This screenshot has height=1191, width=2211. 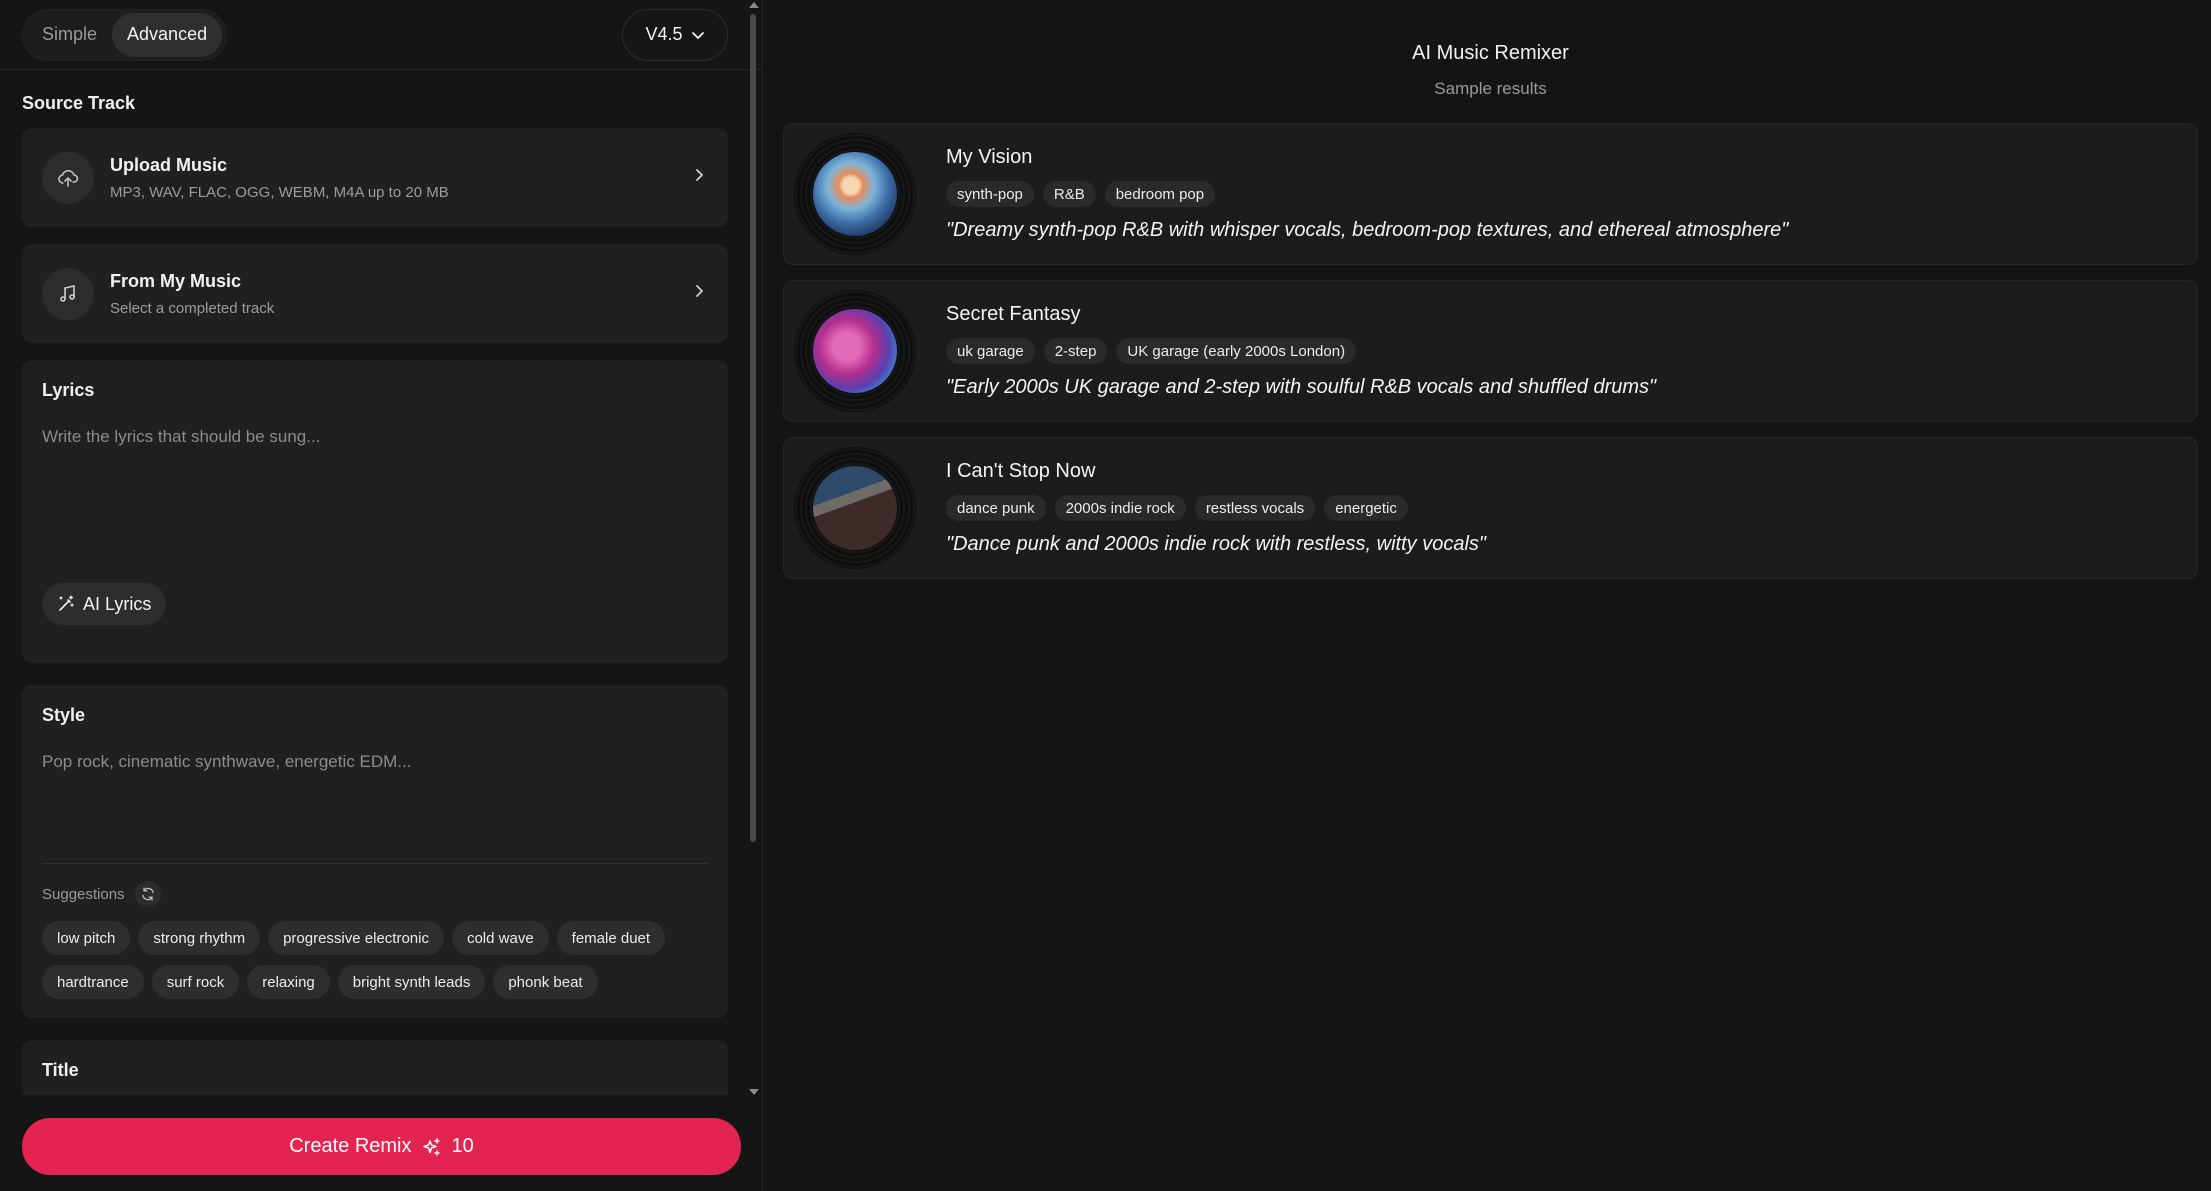 What do you see at coordinates (195, 982) in the screenshot?
I see `suggestion-chip: surf rock` at bounding box center [195, 982].